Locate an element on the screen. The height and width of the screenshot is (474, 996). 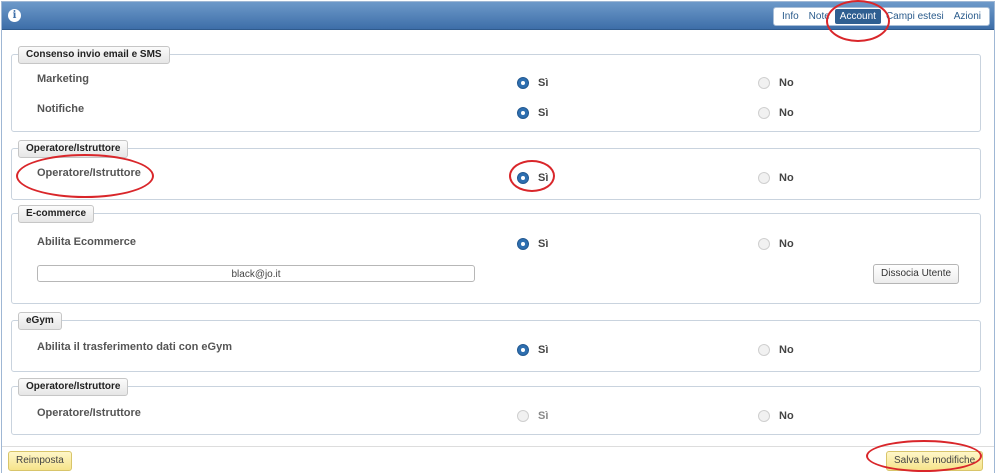
ecommerce-yes-radio is located at coordinates (523, 244).